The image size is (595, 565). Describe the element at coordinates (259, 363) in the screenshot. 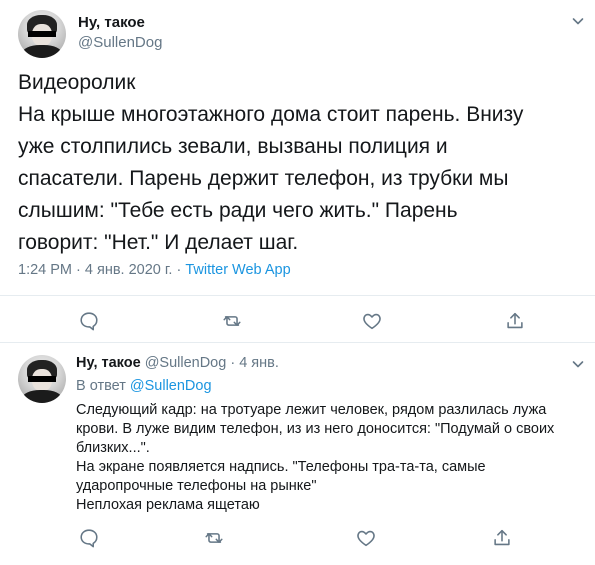

I see `reply-date: 4 янв.` at that location.